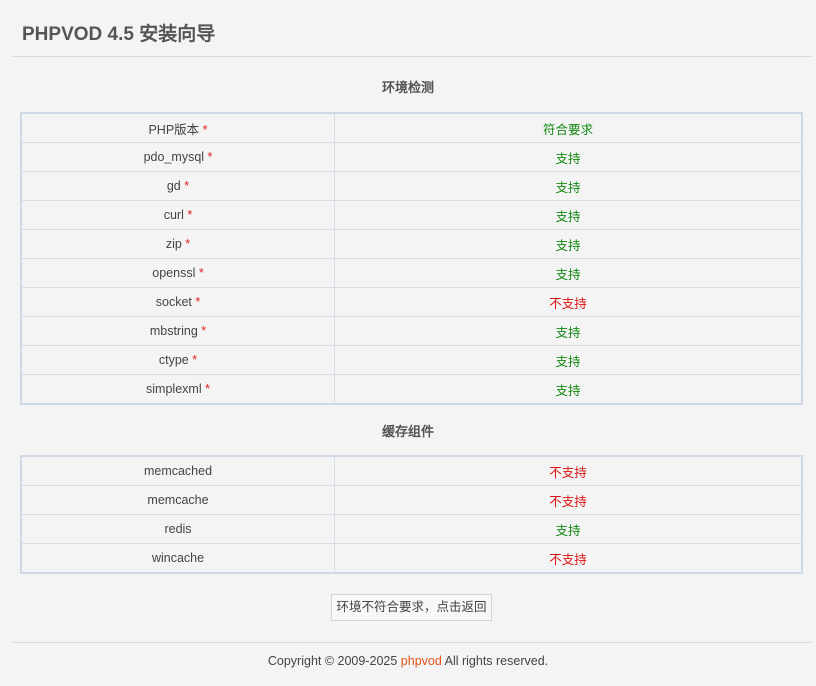 This screenshot has height=686, width=816. What do you see at coordinates (412, 28) in the screenshot?
I see `header: PHPVOD 4.5 安装向导` at bounding box center [412, 28].